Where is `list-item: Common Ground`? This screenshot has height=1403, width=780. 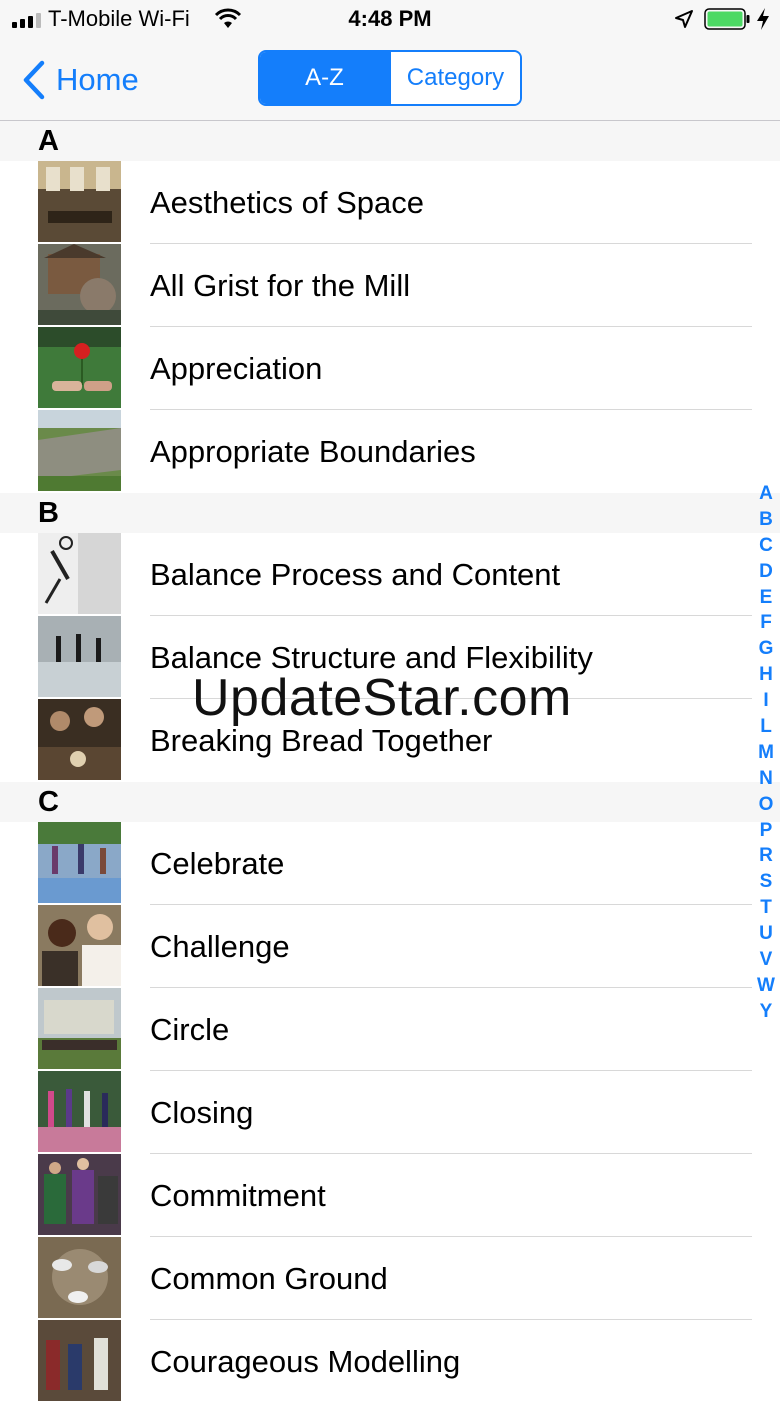 list-item: Common Ground is located at coordinates (390, 1278).